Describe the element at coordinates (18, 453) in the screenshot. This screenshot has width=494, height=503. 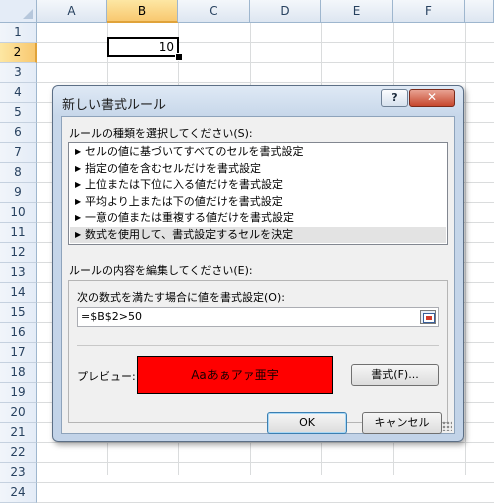
I see `row-header-22: 22` at that location.